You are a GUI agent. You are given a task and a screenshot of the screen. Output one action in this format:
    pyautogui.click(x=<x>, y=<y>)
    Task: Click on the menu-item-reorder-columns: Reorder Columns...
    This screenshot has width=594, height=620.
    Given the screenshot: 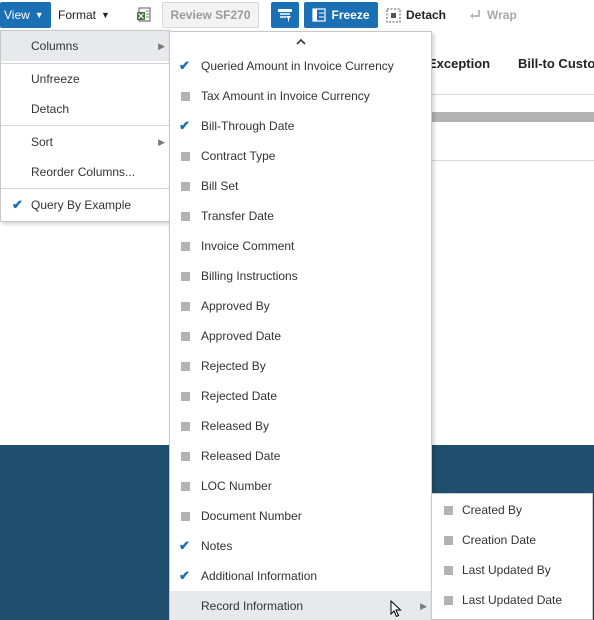 What is the action you would take?
    pyautogui.click(x=85, y=172)
    